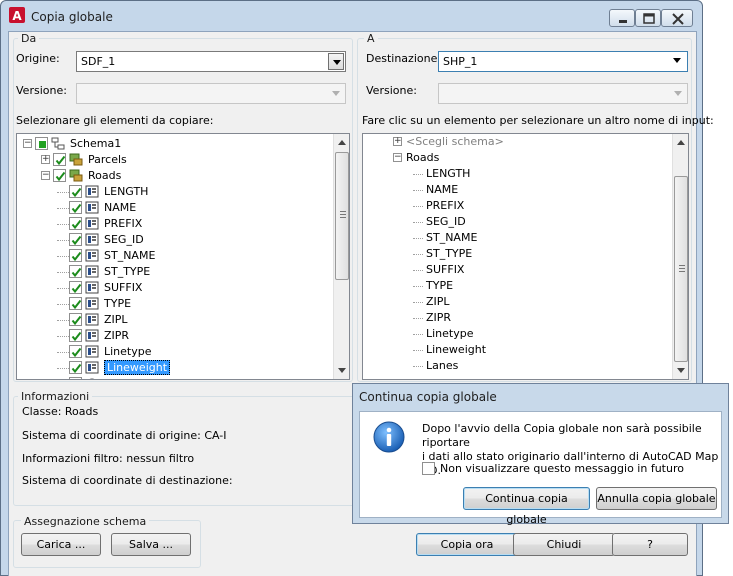 The width and height of the screenshot is (733, 576). Describe the element at coordinates (515, 142) in the screenshot. I see `dest-tree-row: + <Scegli schema>` at that location.